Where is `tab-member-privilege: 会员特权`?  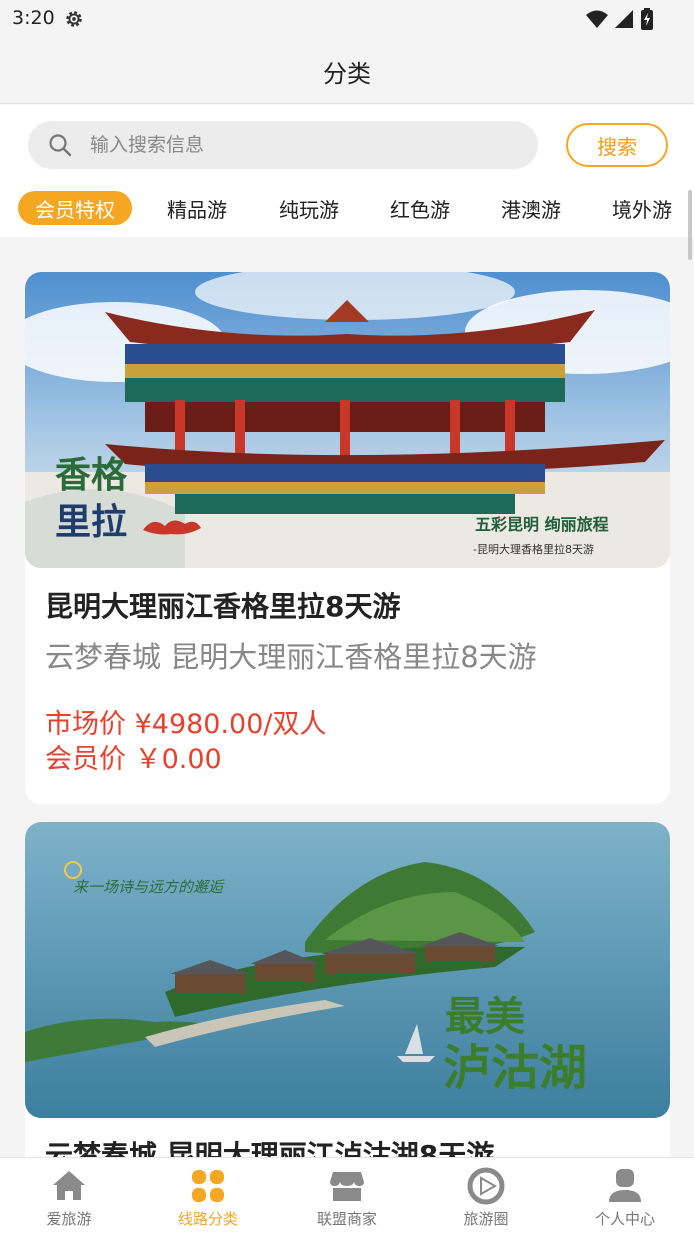 tab-member-privilege: 会员特权 is located at coordinates (75, 208).